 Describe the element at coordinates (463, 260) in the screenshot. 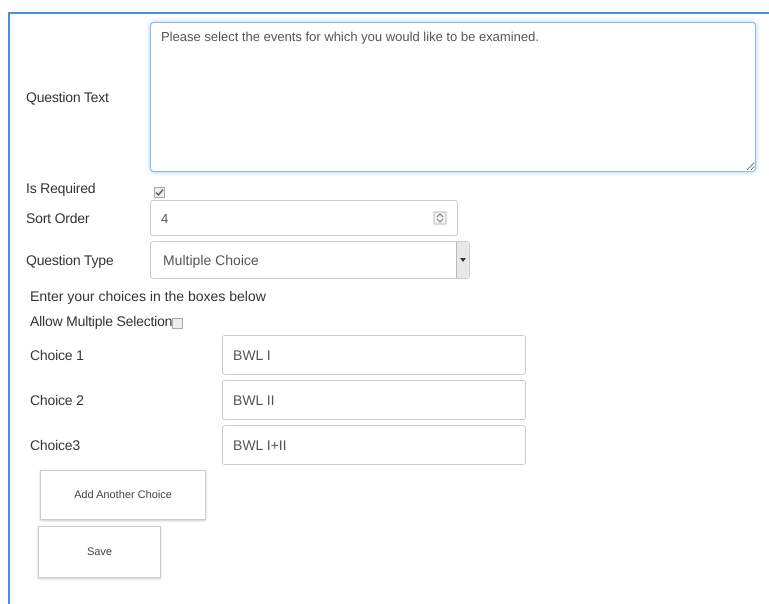

I see `caret-icon` at that location.